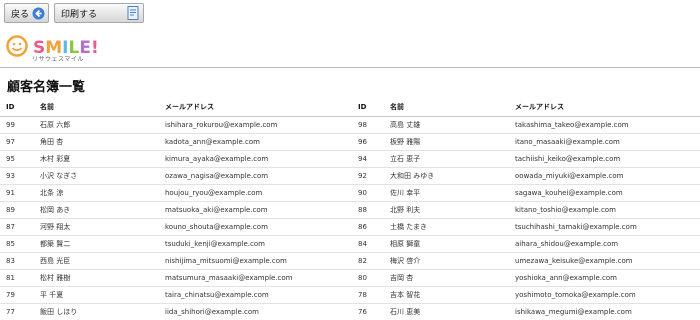  What do you see at coordinates (446, 210) in the screenshot?
I see `cell-name: 北野 利夫` at bounding box center [446, 210].